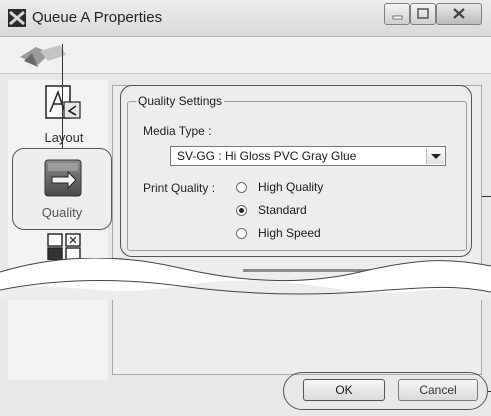  What do you see at coordinates (245, 279) in the screenshot?
I see `page-break-wave` at bounding box center [245, 279].